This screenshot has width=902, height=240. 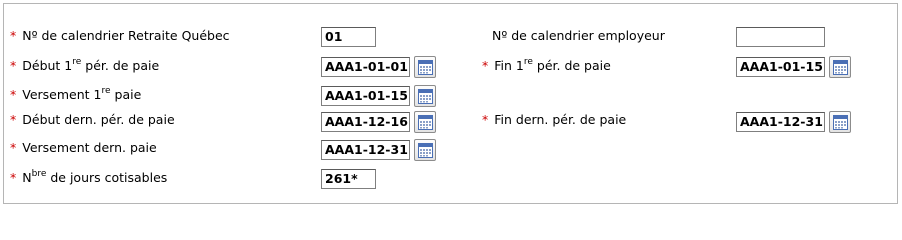 I want to click on last-period-end-calendar-button, so click(x=840, y=122).